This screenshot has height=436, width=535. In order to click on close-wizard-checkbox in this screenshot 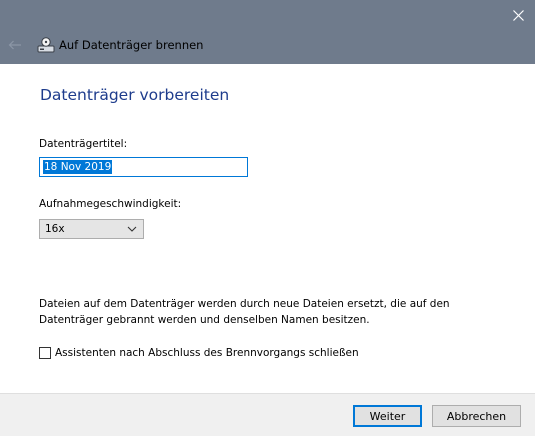, I will do `click(45, 353)`.